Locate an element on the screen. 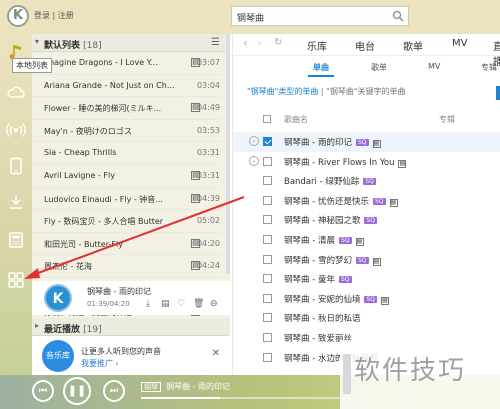 The image size is (500, 409). result-row: 钢琴曲 - 童年 SQ is located at coordinates (366, 279).